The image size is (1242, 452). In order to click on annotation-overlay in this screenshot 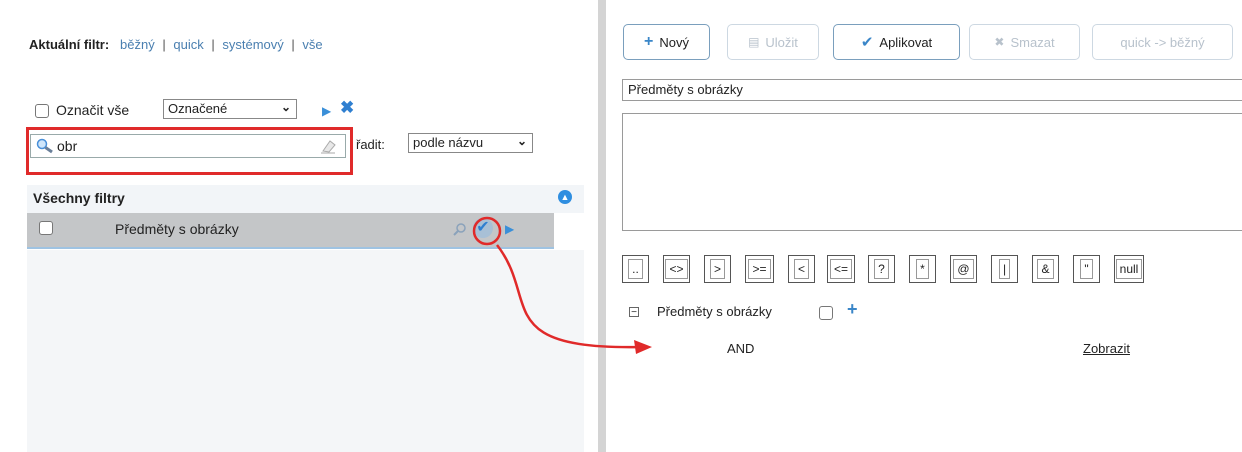, I will do `click(562, 285)`.